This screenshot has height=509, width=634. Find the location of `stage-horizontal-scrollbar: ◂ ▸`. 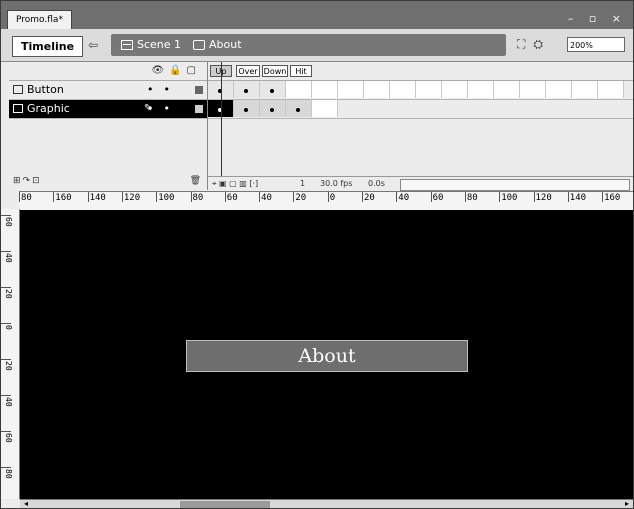

stage-horizontal-scrollbar: ◂ ▸ is located at coordinates (326, 503).